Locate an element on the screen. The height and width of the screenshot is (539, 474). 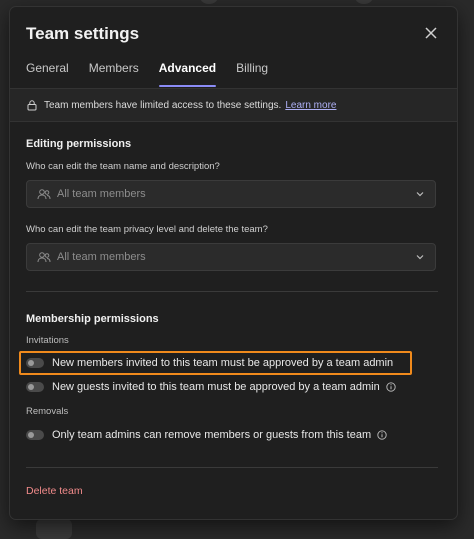
tab-billing: Billing is located at coordinates (252, 74).